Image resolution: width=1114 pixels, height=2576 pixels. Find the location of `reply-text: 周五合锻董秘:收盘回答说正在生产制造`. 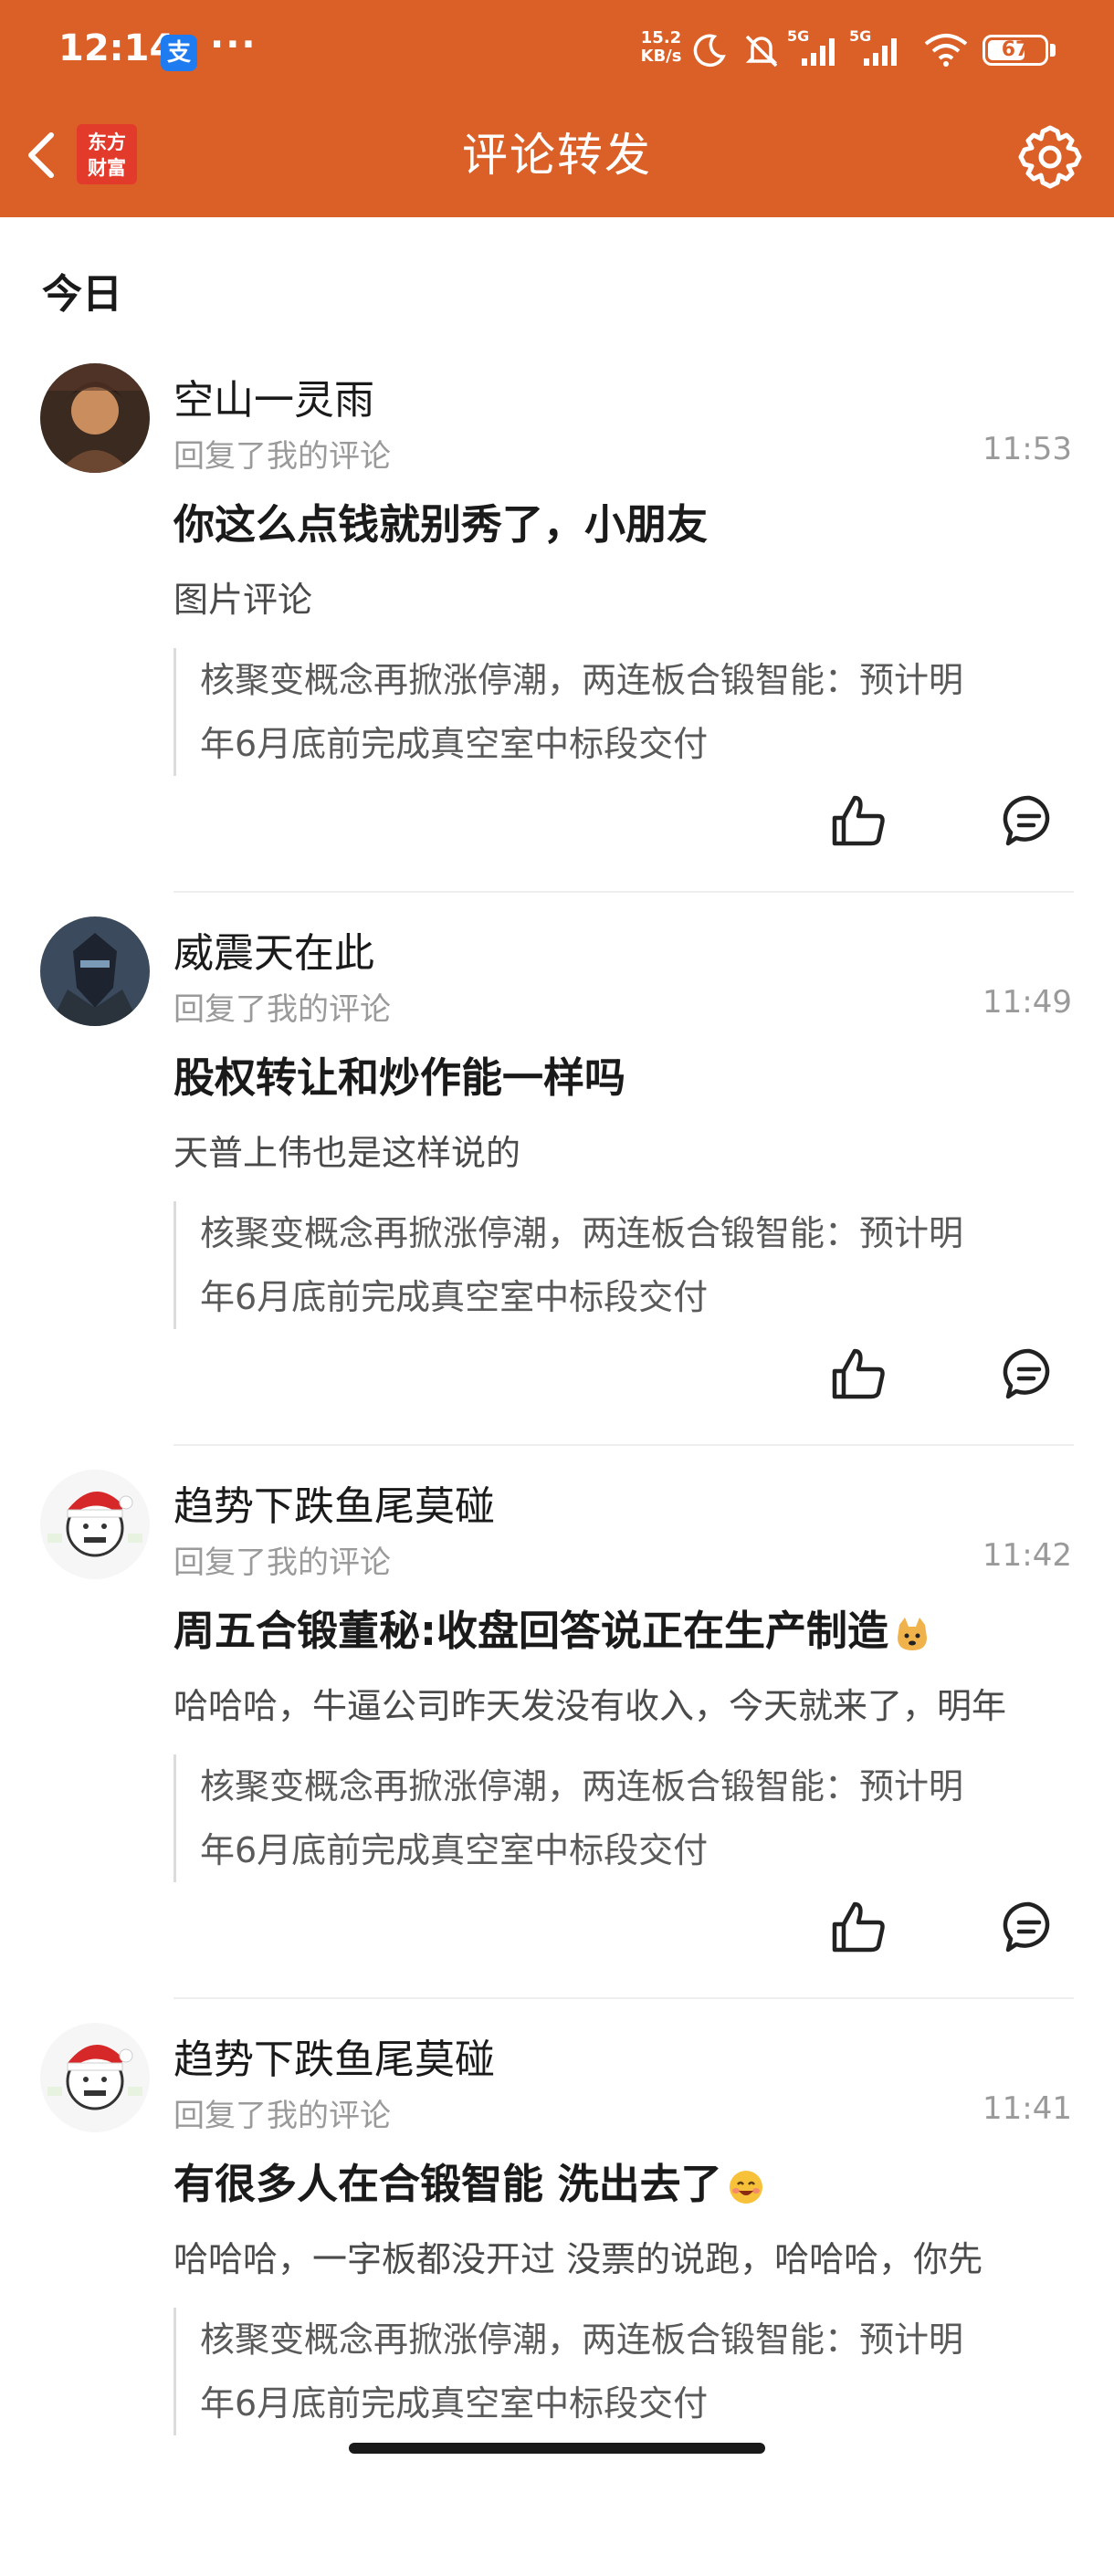

reply-text: 周五合锻董秘:收盘回答说正在生产制造 is located at coordinates (551, 1627).